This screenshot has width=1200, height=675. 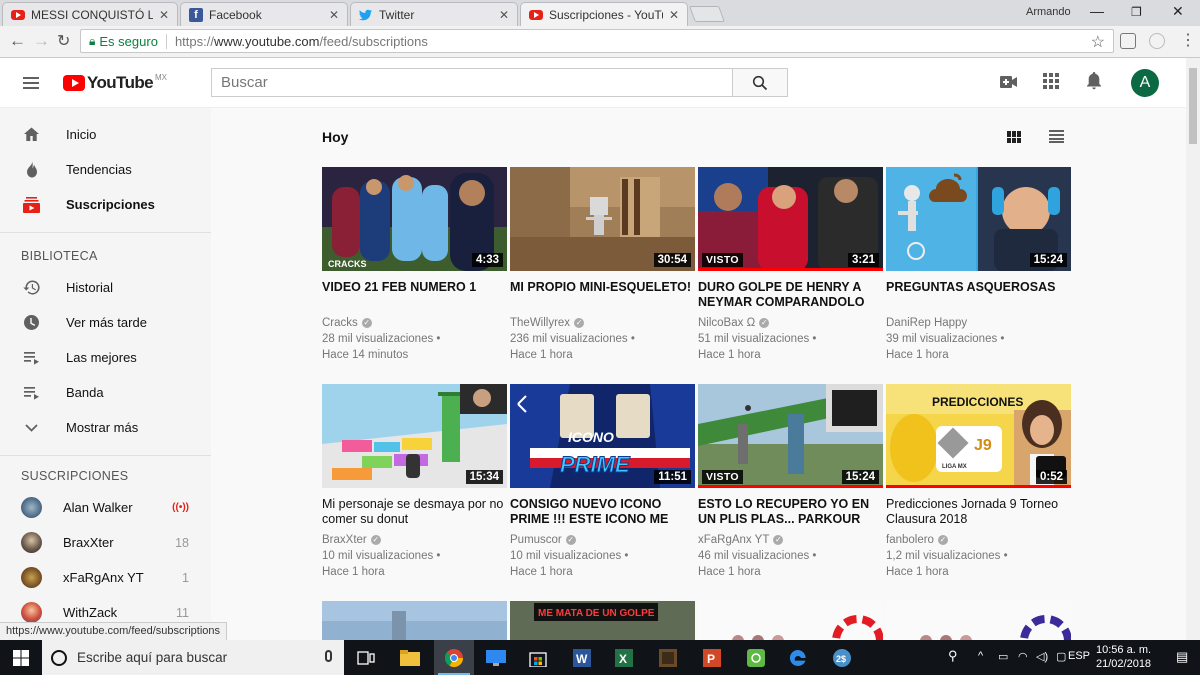 What do you see at coordinates (1003, 656) in the screenshot?
I see `battery-icon: ▭` at bounding box center [1003, 656].